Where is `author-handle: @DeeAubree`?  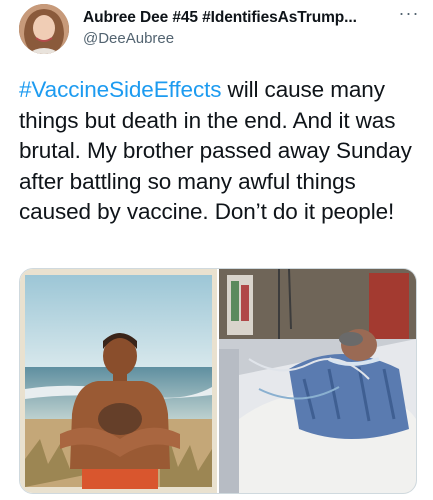
author-handle: @DeeAubree is located at coordinates (128, 38).